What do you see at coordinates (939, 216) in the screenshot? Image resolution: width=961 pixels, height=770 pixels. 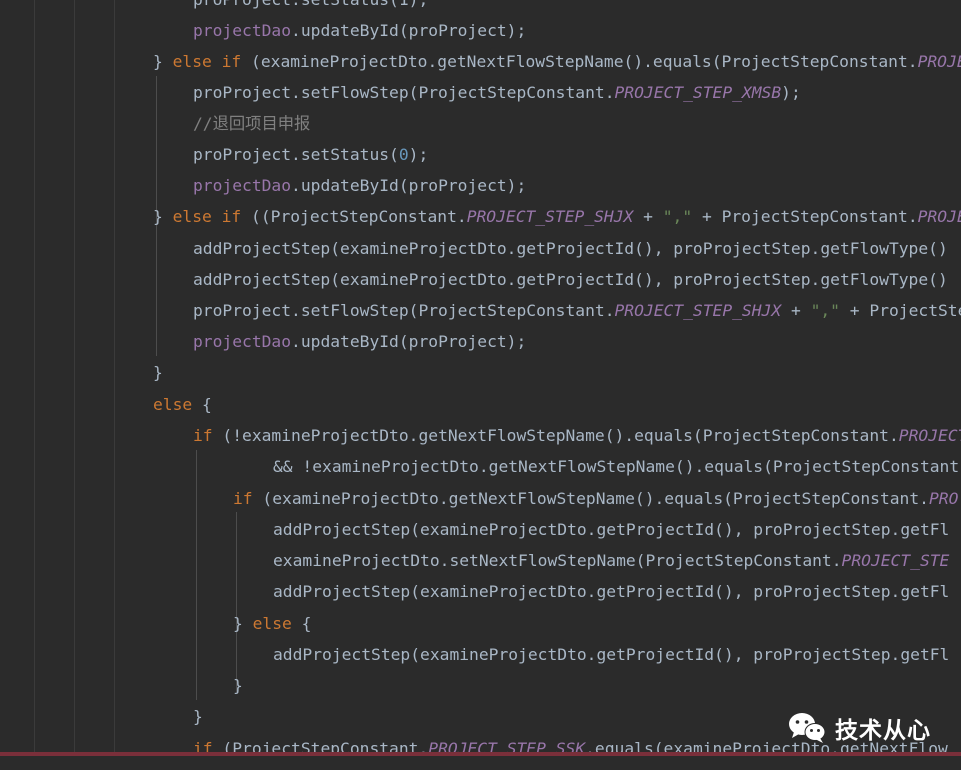 I see `code-token: PROJECT_` at bounding box center [939, 216].